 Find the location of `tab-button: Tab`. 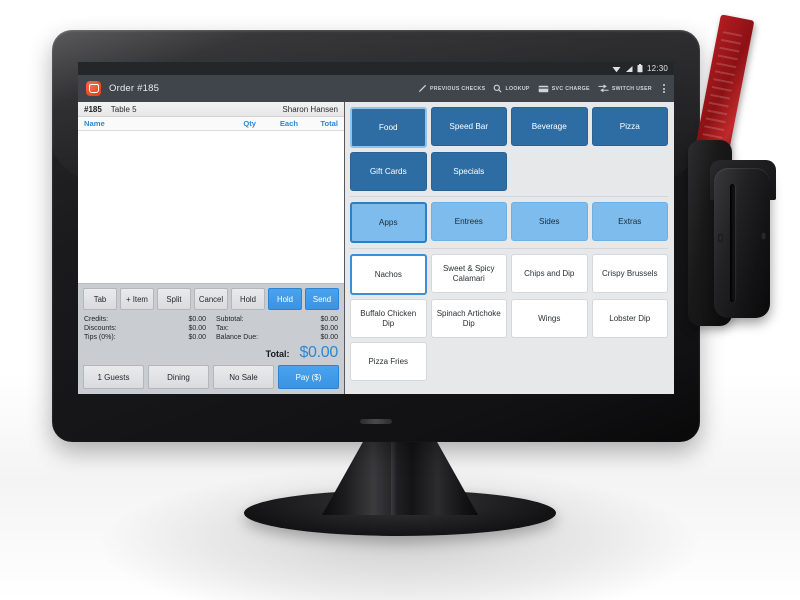

tab-button: Tab is located at coordinates (100, 299).